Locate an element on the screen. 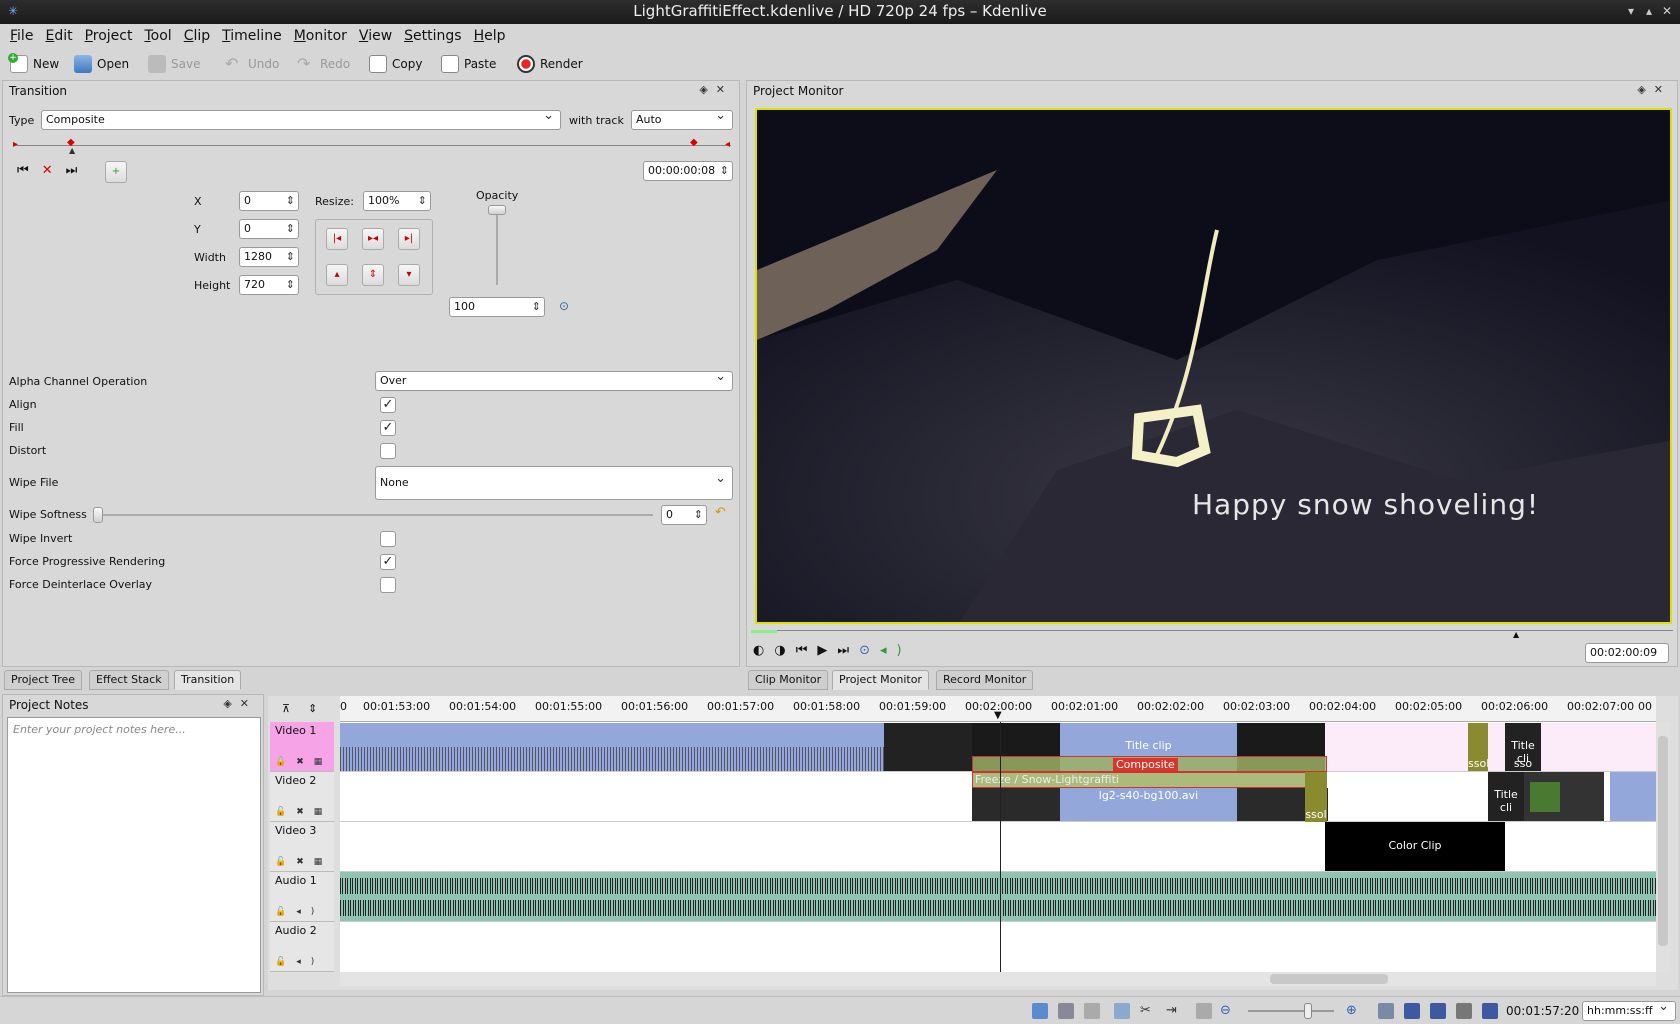 The width and height of the screenshot is (1680, 1024). opacity-slider is located at coordinates (497, 245).